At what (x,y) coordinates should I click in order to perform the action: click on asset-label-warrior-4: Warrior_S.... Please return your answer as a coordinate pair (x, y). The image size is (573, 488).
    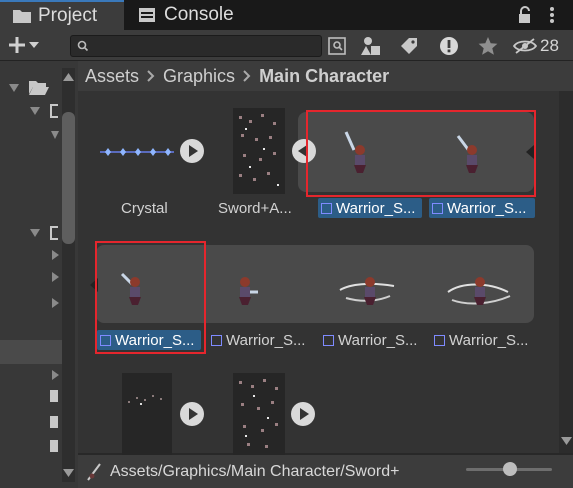
    Looking at the image, I should click on (261, 340).